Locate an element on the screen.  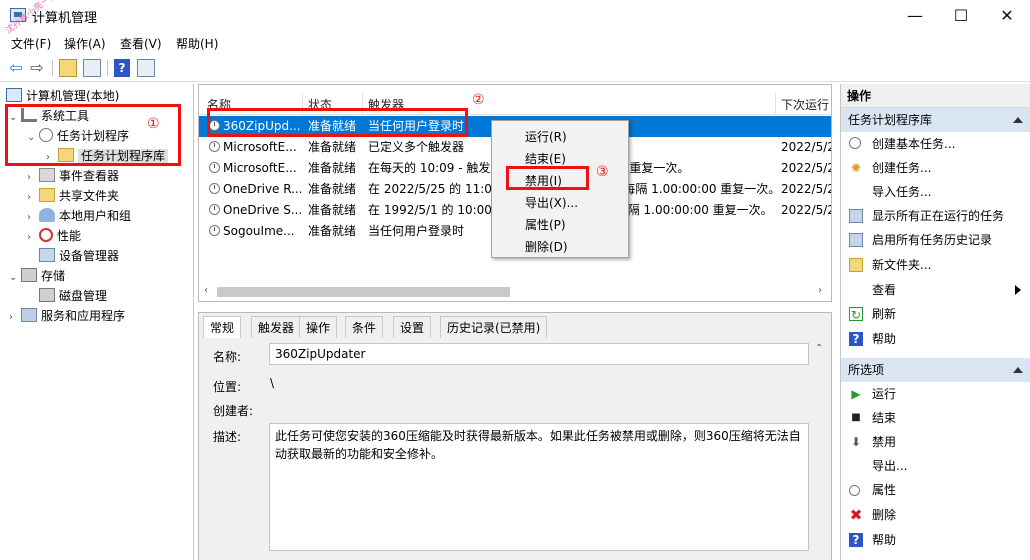
tree-item-event-viewer: › 事件查看器 is located at coordinates (73, 176).